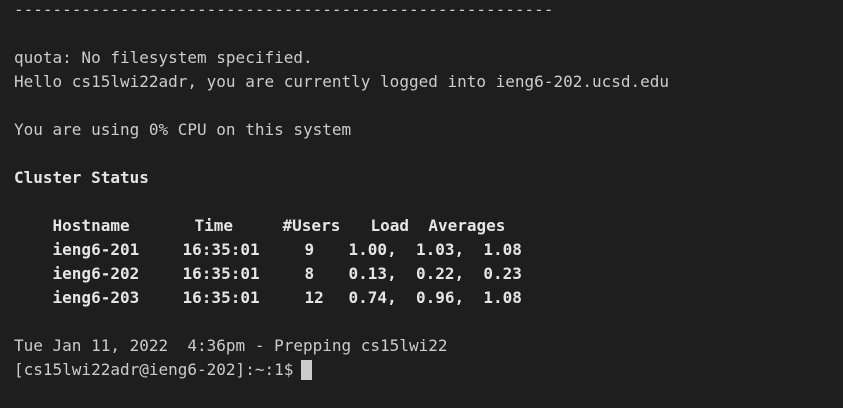 This screenshot has width=843, height=408. What do you see at coordinates (435, 273) in the screenshot?
I see `row-load: 0.13, 0.22, 0.23` at bounding box center [435, 273].